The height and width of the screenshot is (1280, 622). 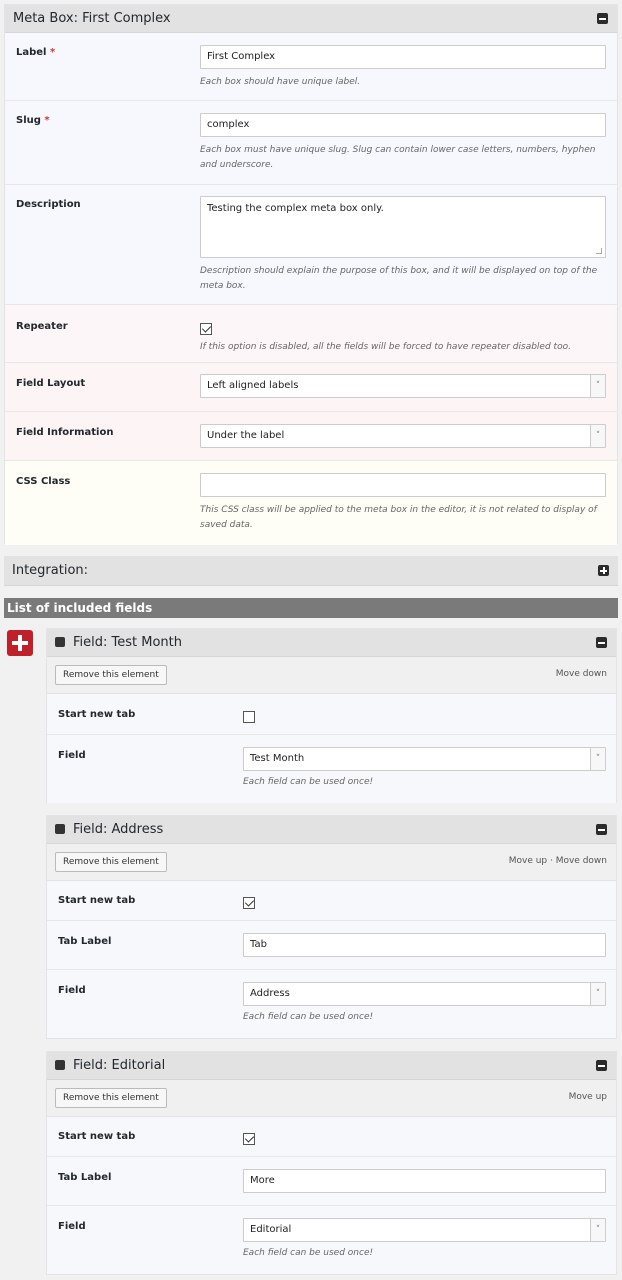 What do you see at coordinates (588, 1097) in the screenshot?
I see `move-up-link: Move up` at bounding box center [588, 1097].